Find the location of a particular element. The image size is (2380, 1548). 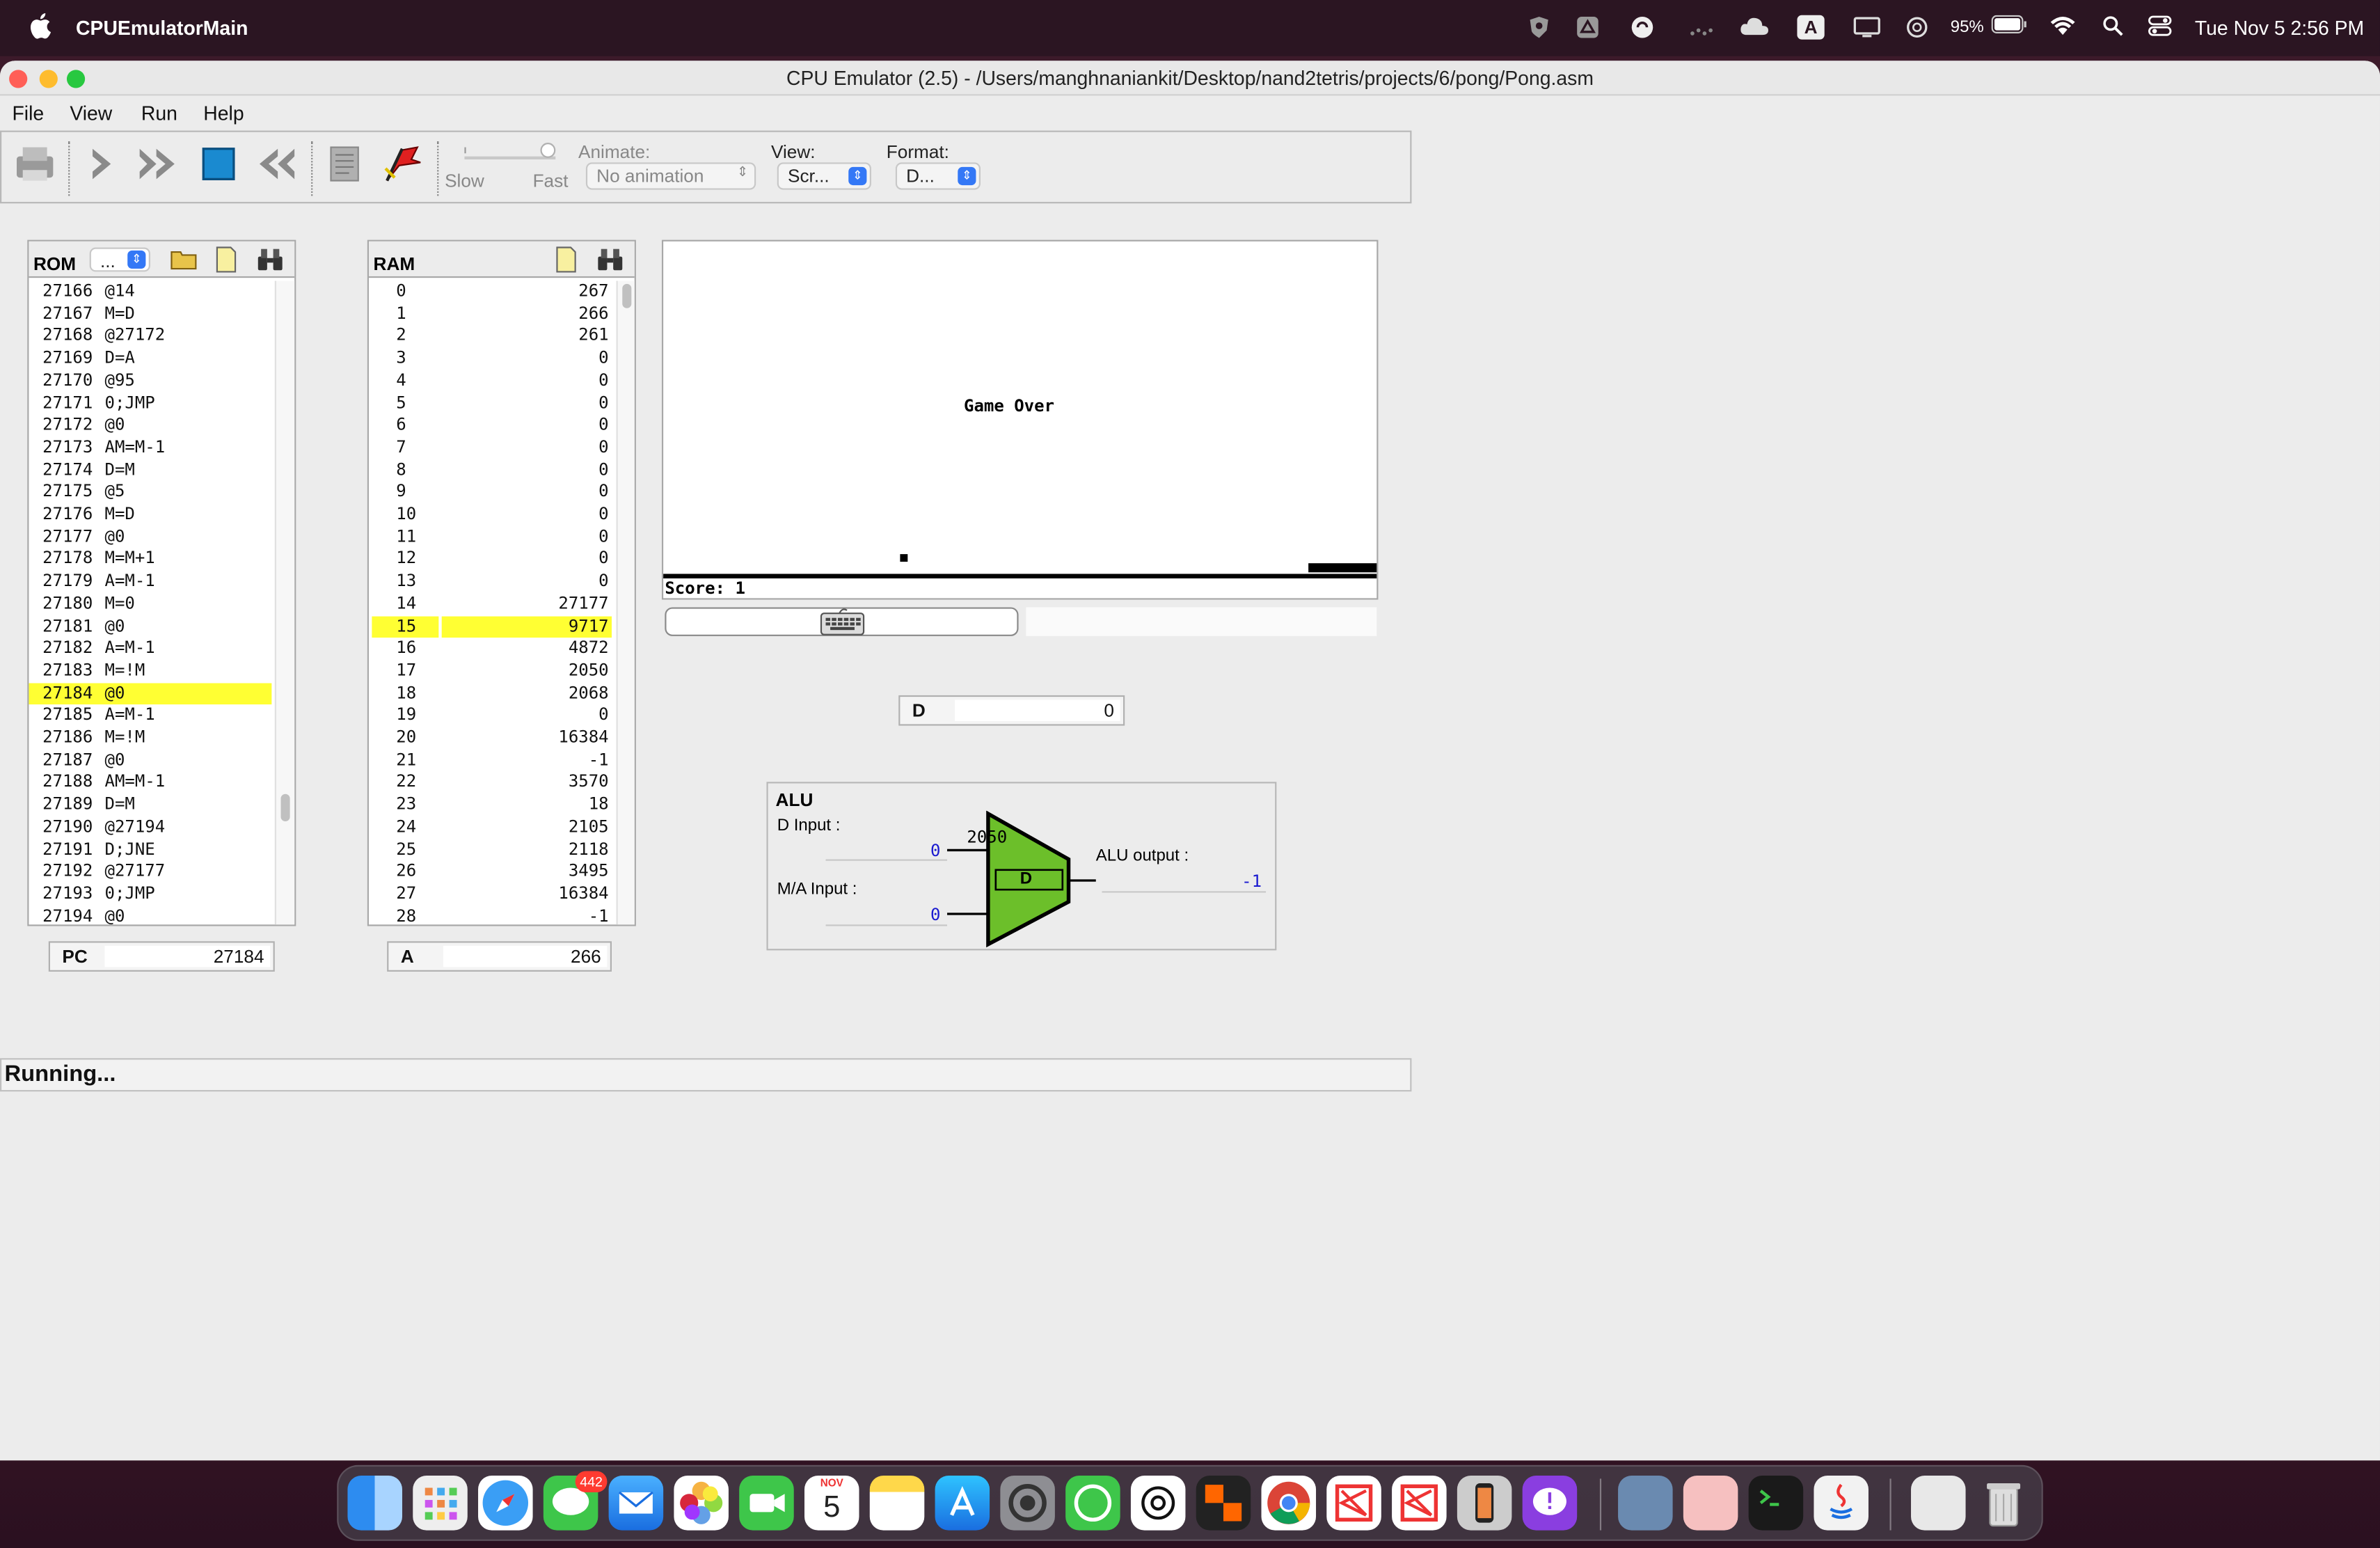

drive-icon is located at coordinates (1587, 27).